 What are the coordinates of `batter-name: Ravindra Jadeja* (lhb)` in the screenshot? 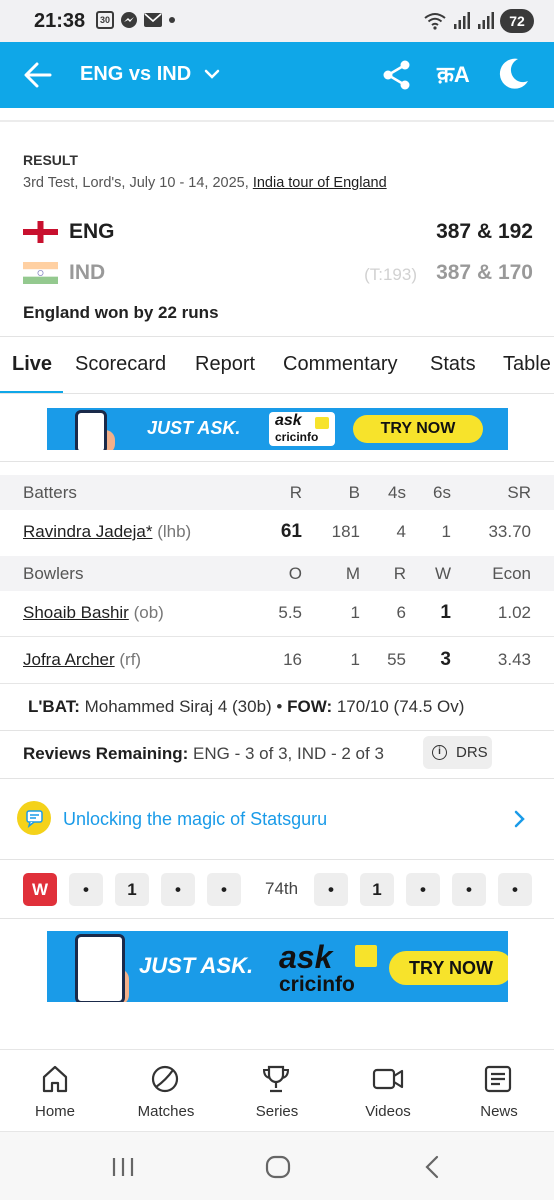 It's located at (107, 532).